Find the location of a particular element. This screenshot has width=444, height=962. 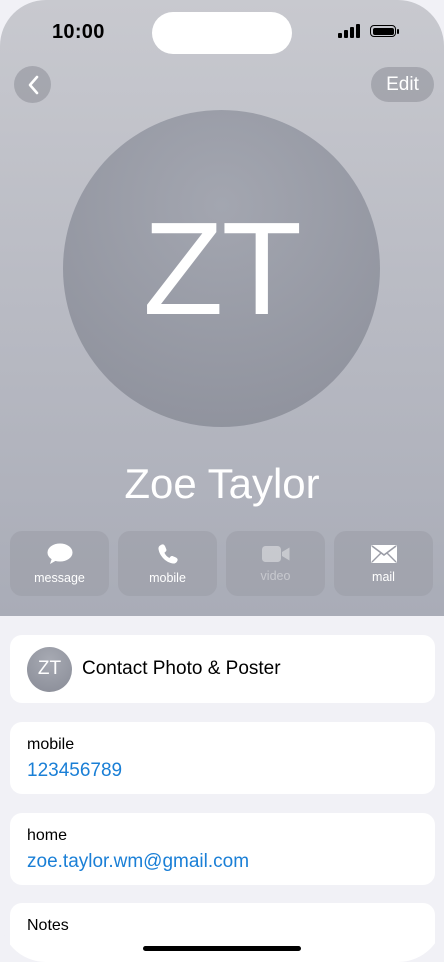

mobile-call-button: mobile is located at coordinates (167, 563).